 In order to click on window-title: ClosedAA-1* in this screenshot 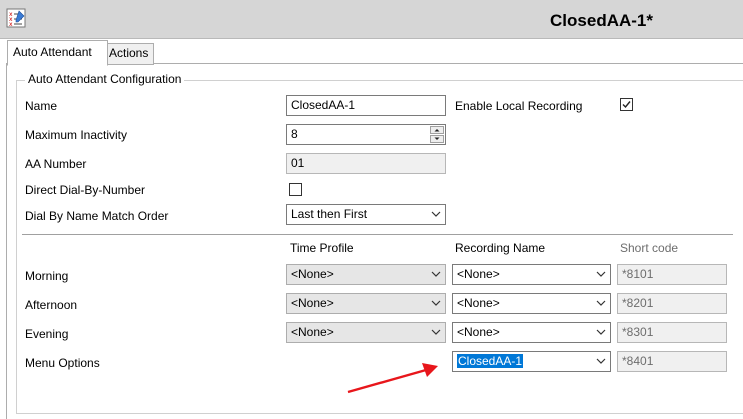, I will do `click(601, 20)`.